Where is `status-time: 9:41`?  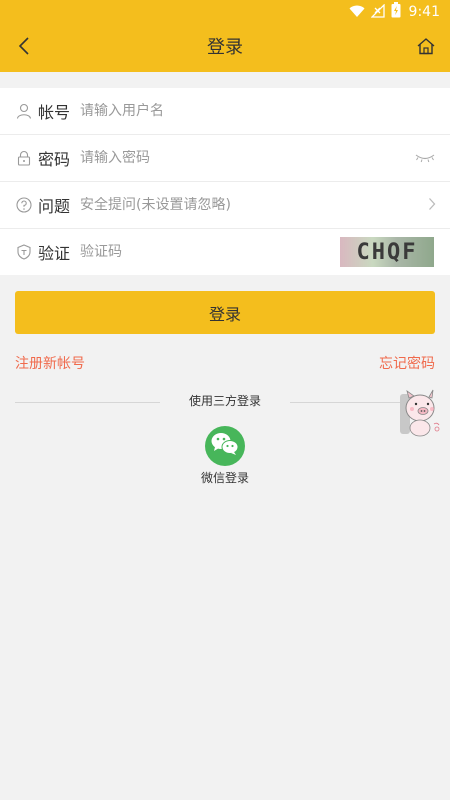
status-time: 9:41 is located at coordinates (424, 12).